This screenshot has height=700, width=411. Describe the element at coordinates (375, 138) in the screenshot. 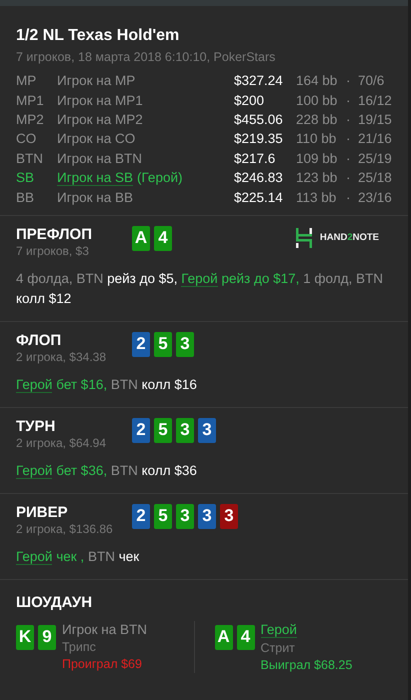

I see `player-stats: 21/16` at that location.